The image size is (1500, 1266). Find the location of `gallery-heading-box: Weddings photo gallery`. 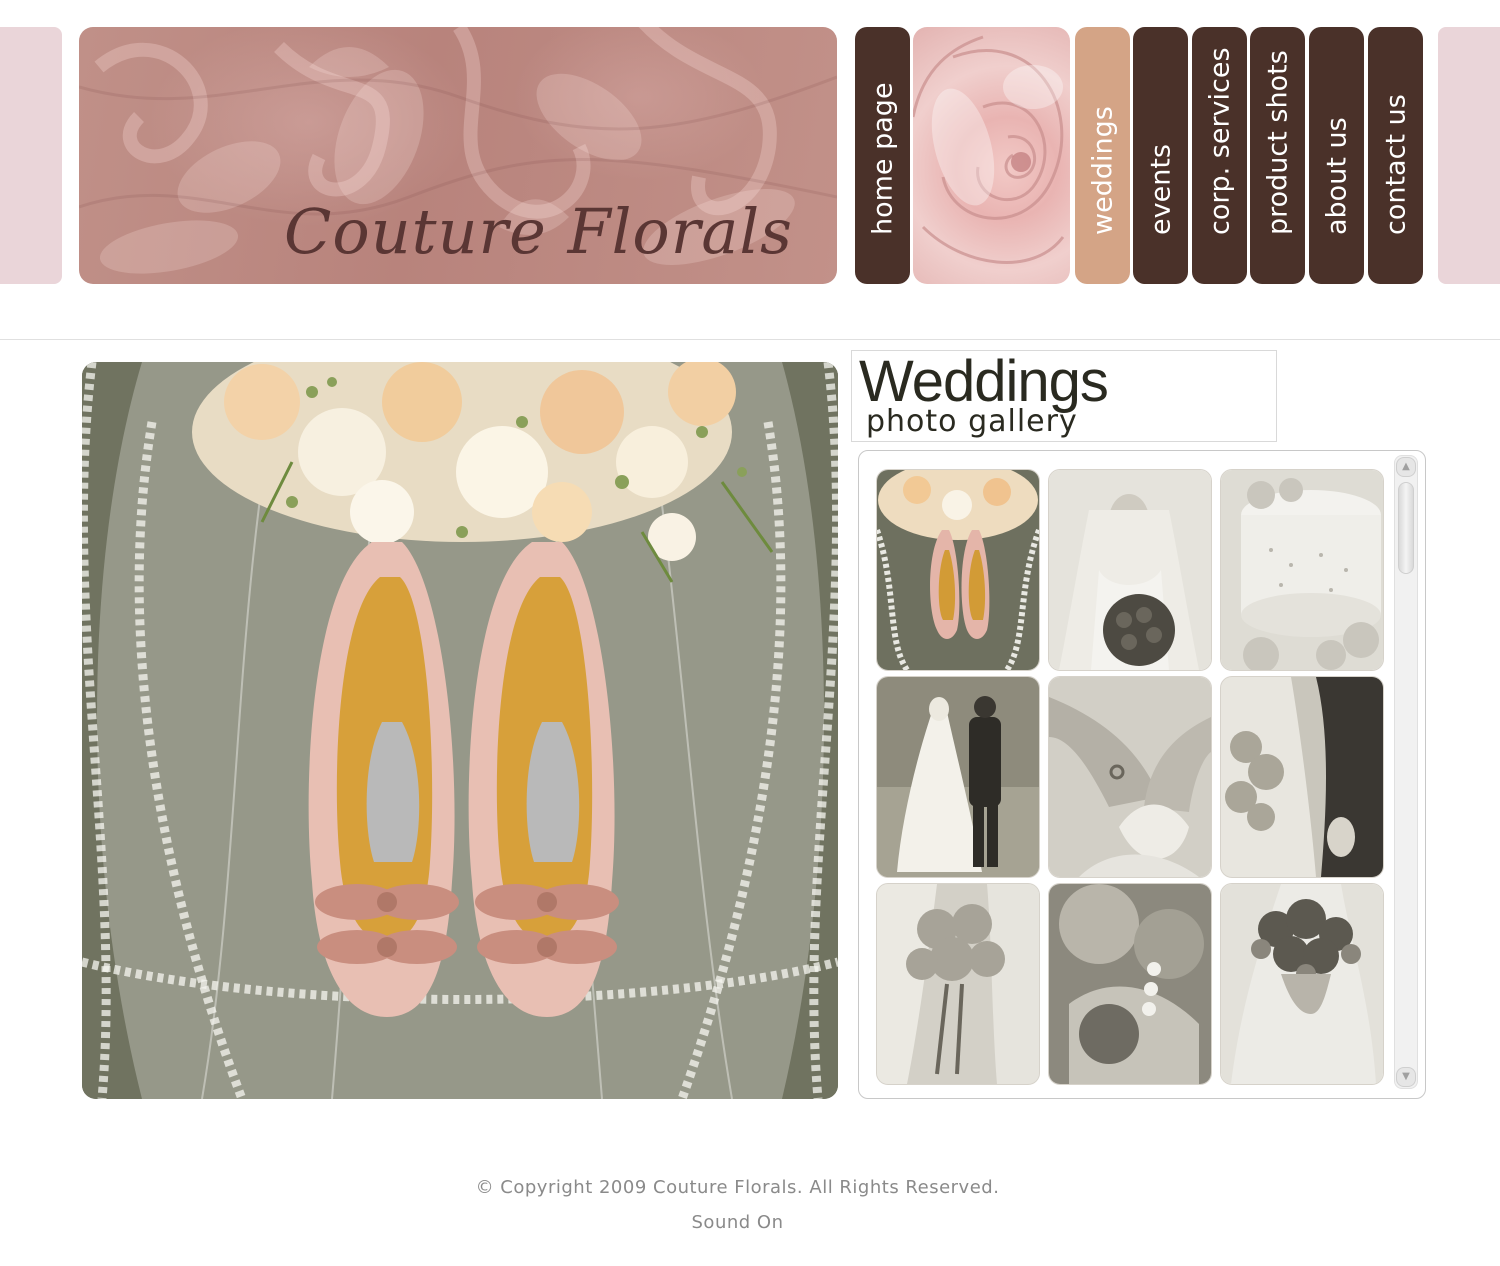

gallery-heading-box: Weddings photo gallery is located at coordinates (1064, 395).